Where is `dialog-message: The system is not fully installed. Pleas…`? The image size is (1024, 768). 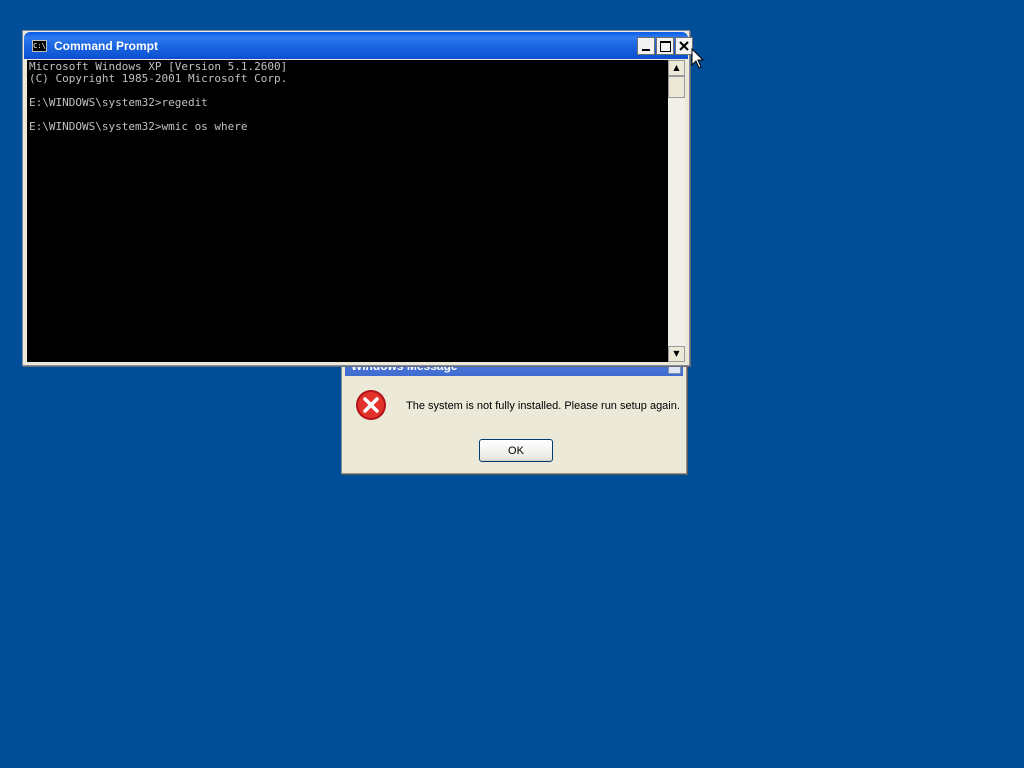
dialog-message: The system is not fully installed. Pleas… is located at coordinates (543, 406).